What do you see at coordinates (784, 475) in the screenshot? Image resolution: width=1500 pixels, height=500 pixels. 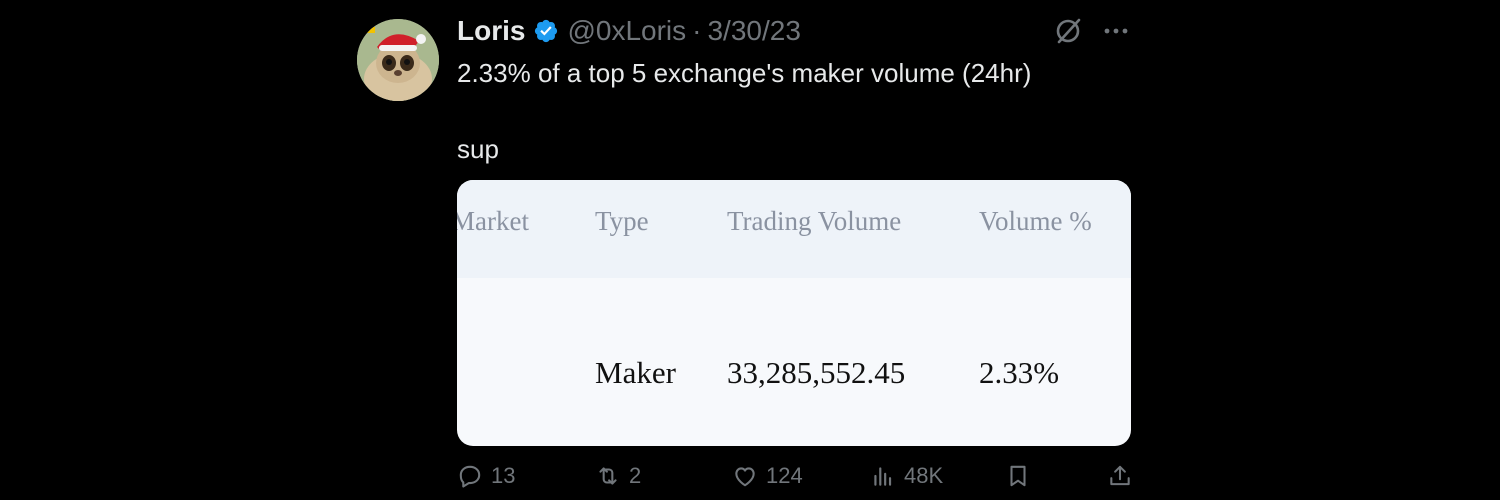 I see `like-count: 124` at bounding box center [784, 475].